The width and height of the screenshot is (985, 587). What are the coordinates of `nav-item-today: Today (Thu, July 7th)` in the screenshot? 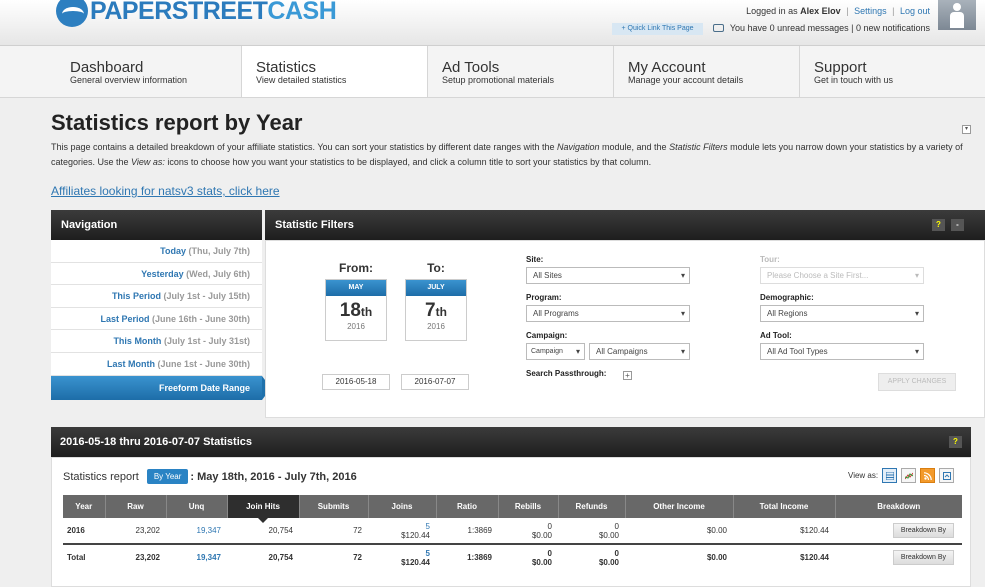 It's located at (156, 251).